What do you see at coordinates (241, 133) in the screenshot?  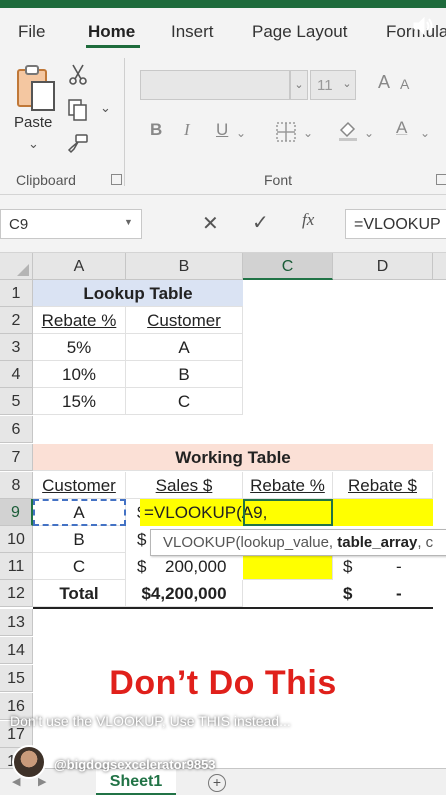 I see `underline-chevron-icon: ⌄` at bounding box center [241, 133].